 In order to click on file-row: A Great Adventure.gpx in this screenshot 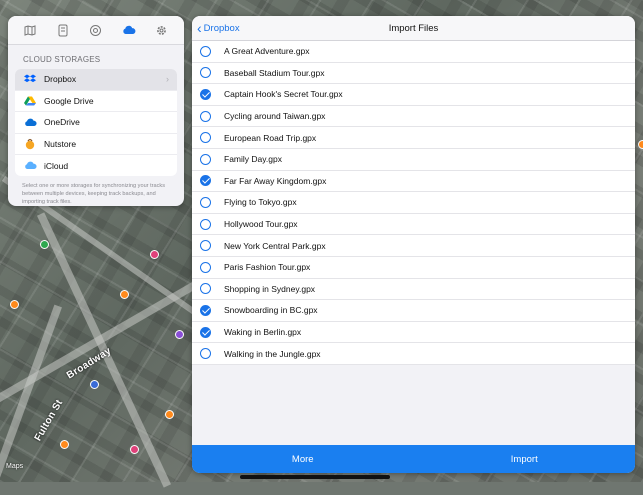, I will do `click(413, 52)`.